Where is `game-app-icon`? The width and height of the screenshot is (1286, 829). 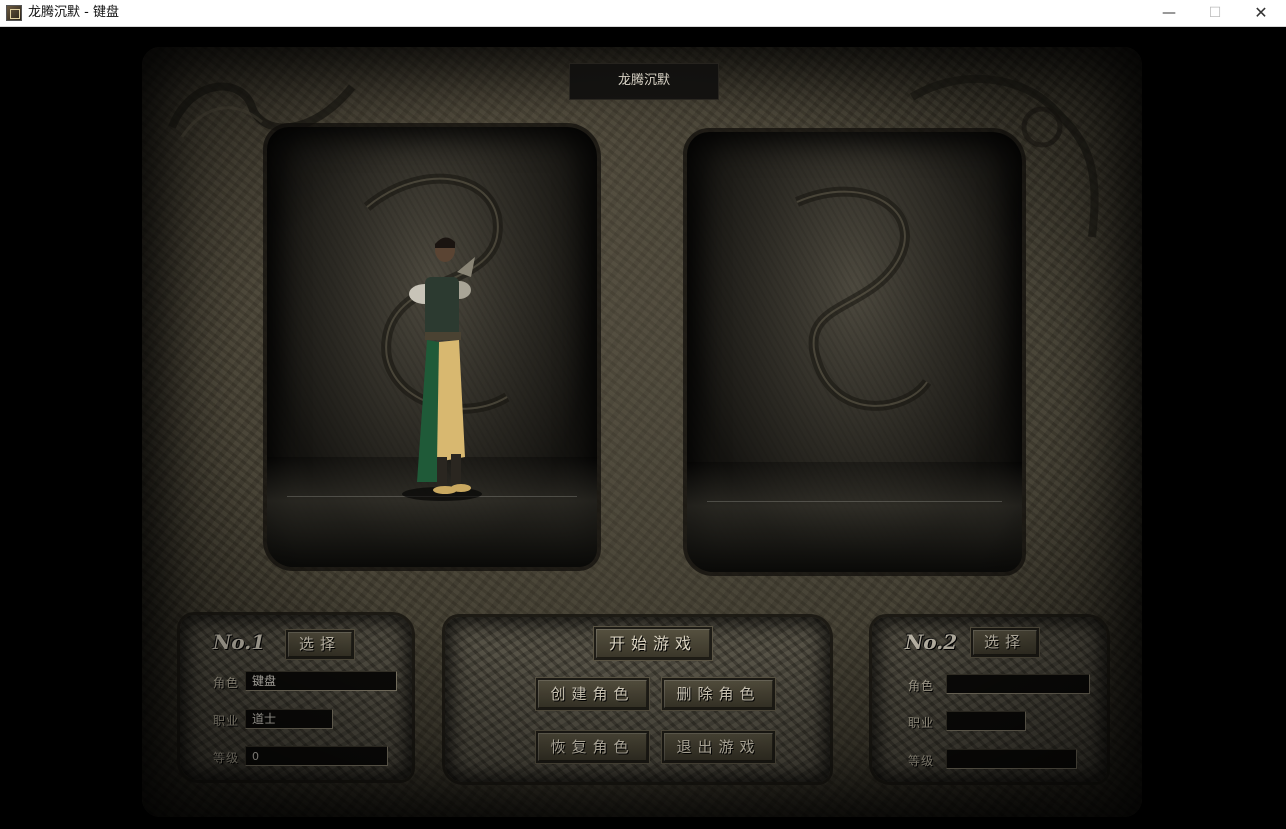
game-app-icon is located at coordinates (14, 13).